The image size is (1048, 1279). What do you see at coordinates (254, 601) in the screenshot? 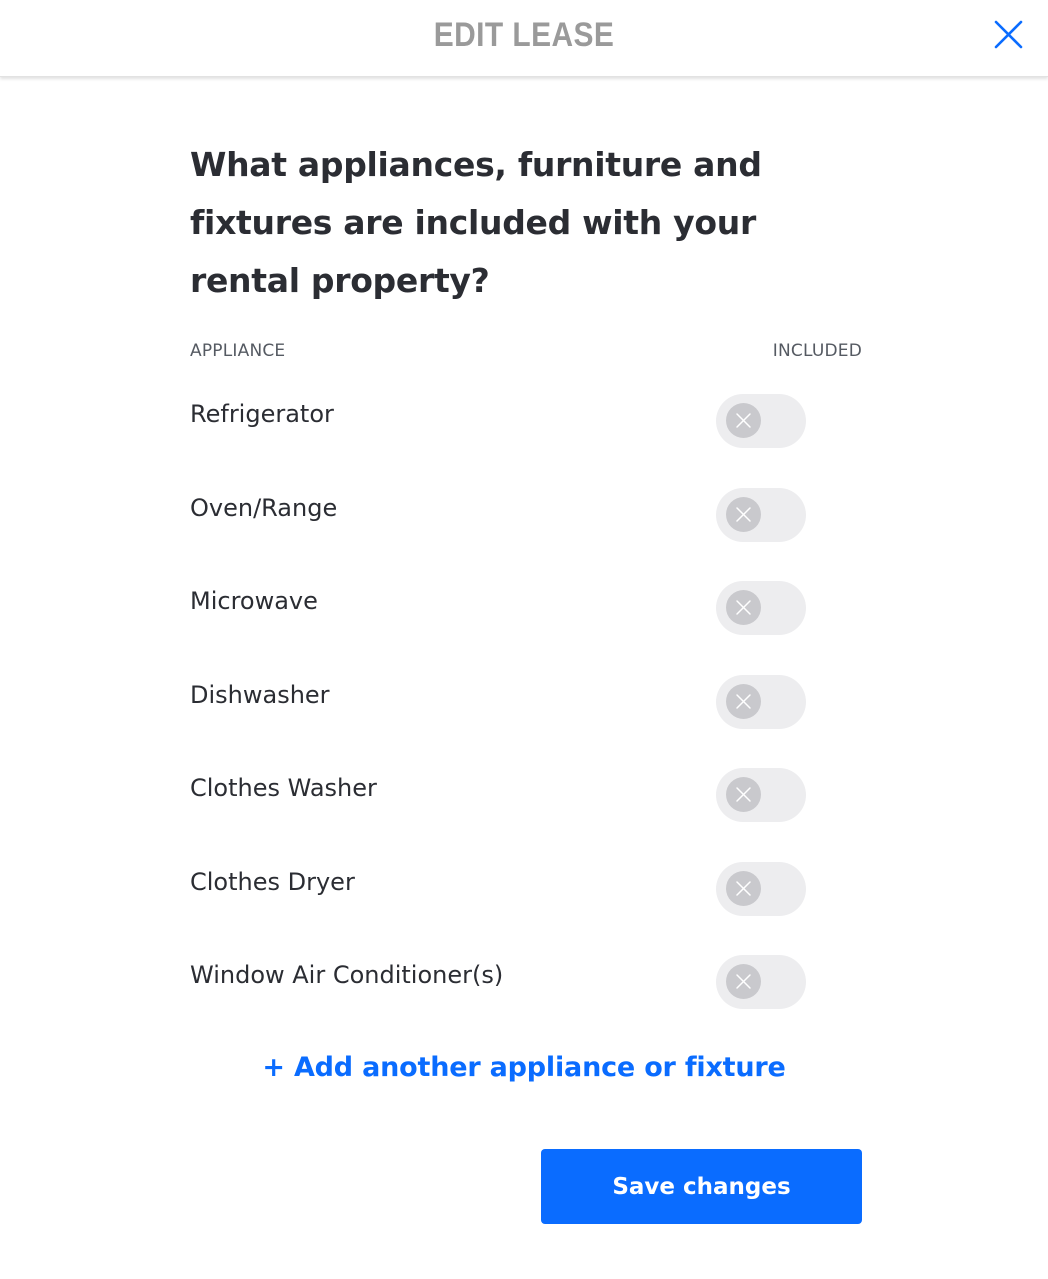
I see `appliance-label: Microwave` at bounding box center [254, 601].